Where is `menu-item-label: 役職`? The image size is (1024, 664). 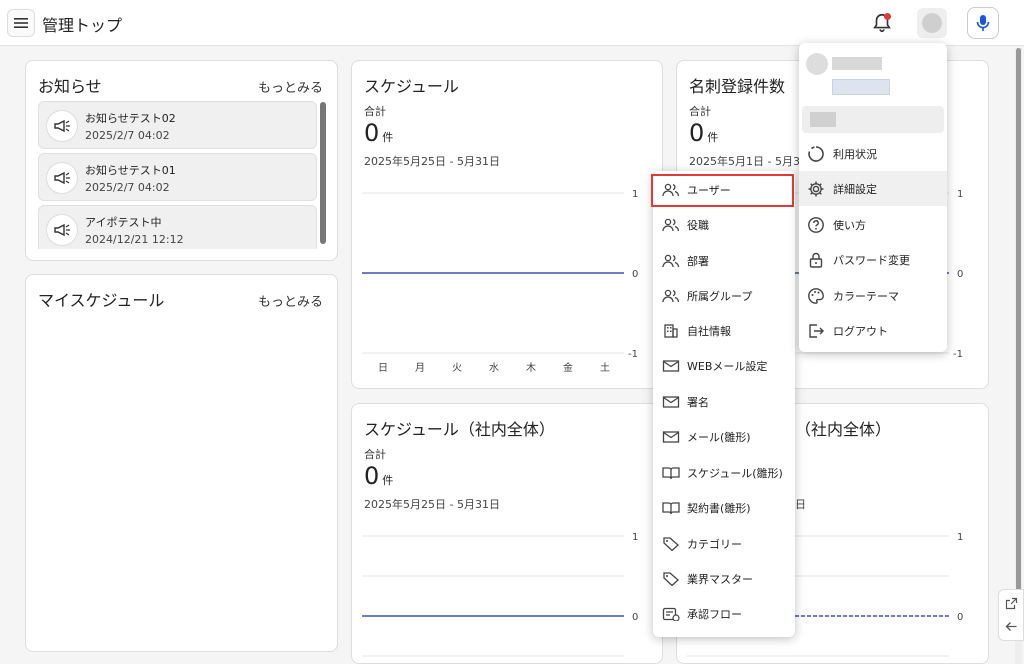
menu-item-label: 役職 is located at coordinates (698, 225).